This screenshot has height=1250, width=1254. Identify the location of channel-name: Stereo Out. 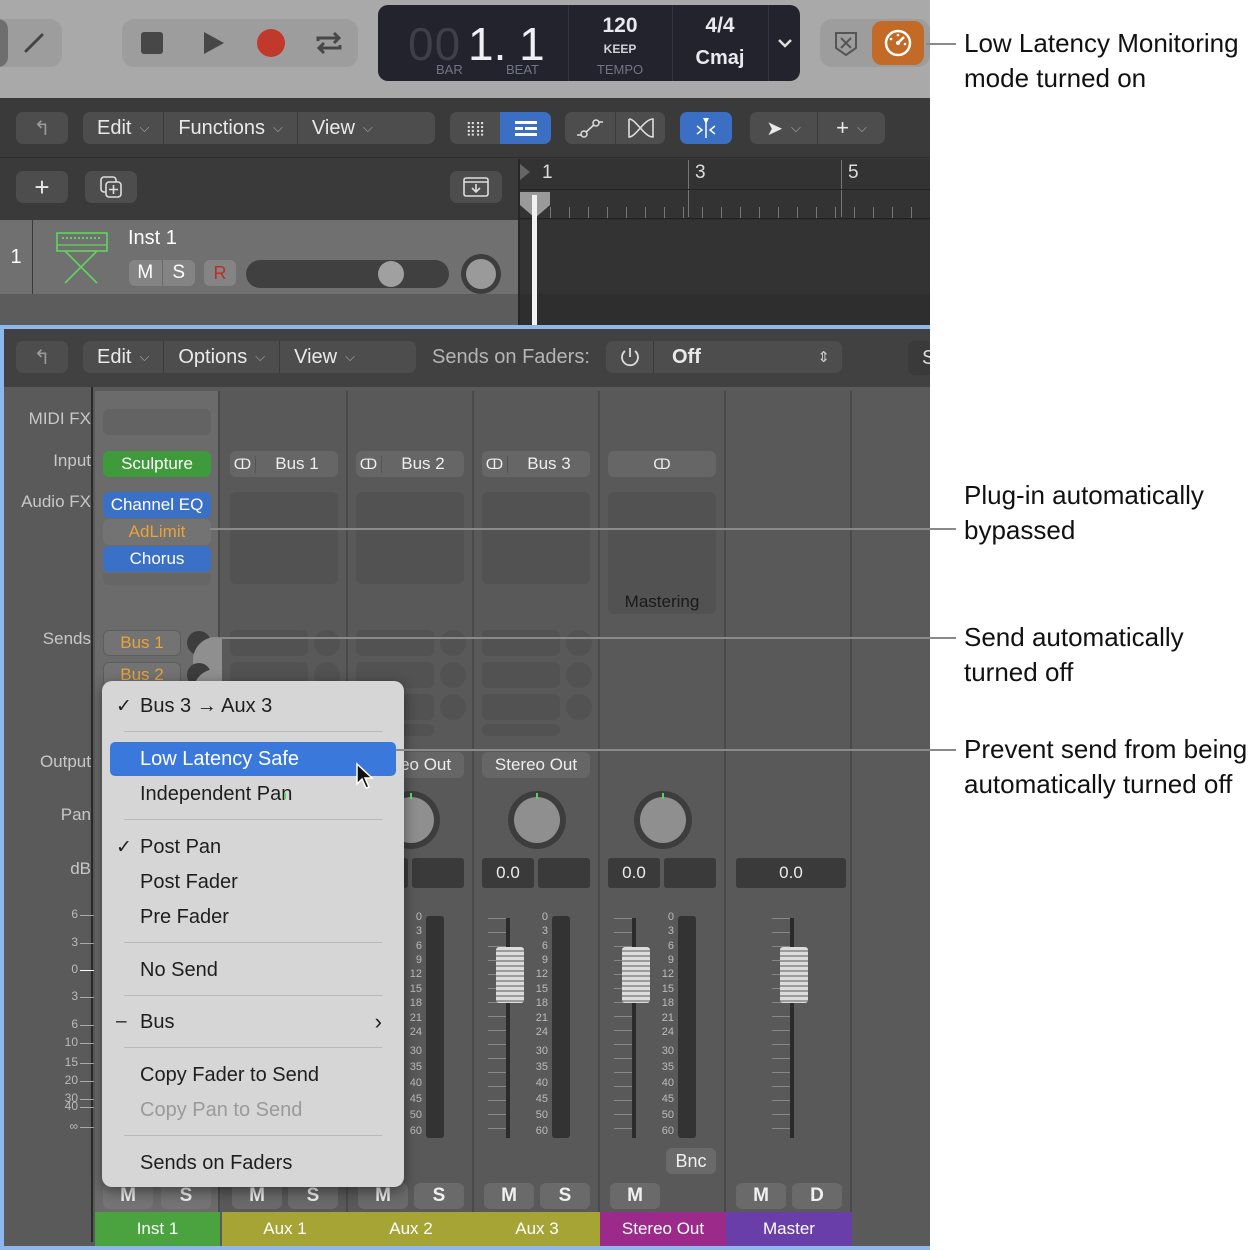
(663, 1229).